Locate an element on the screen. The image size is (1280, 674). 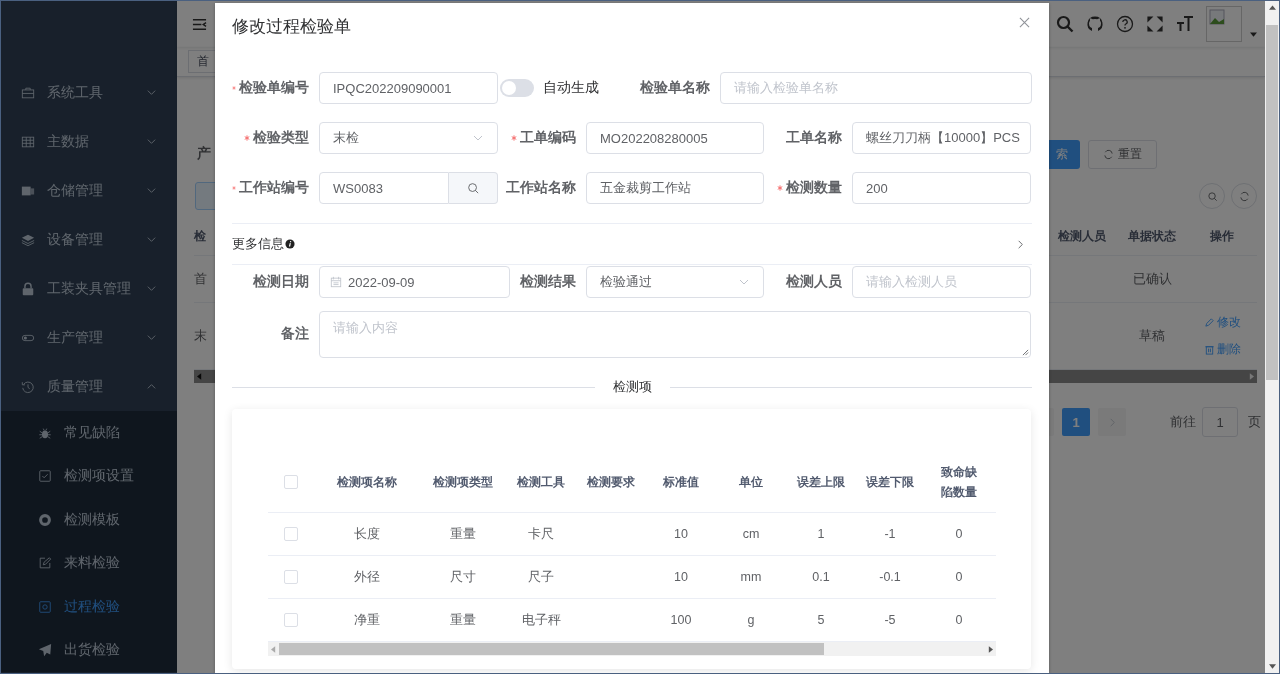
text-field: 请输入检测人员 is located at coordinates (941, 282).